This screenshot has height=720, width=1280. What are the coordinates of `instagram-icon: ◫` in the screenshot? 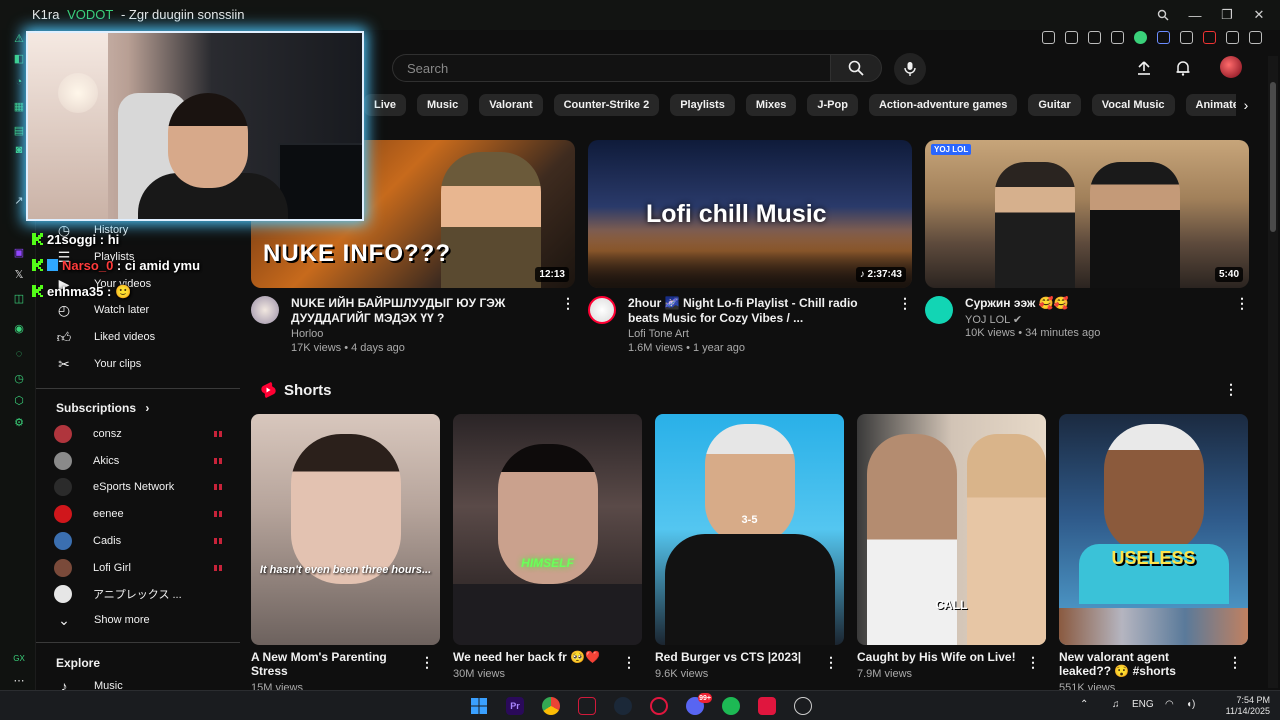 It's located at (19, 298).